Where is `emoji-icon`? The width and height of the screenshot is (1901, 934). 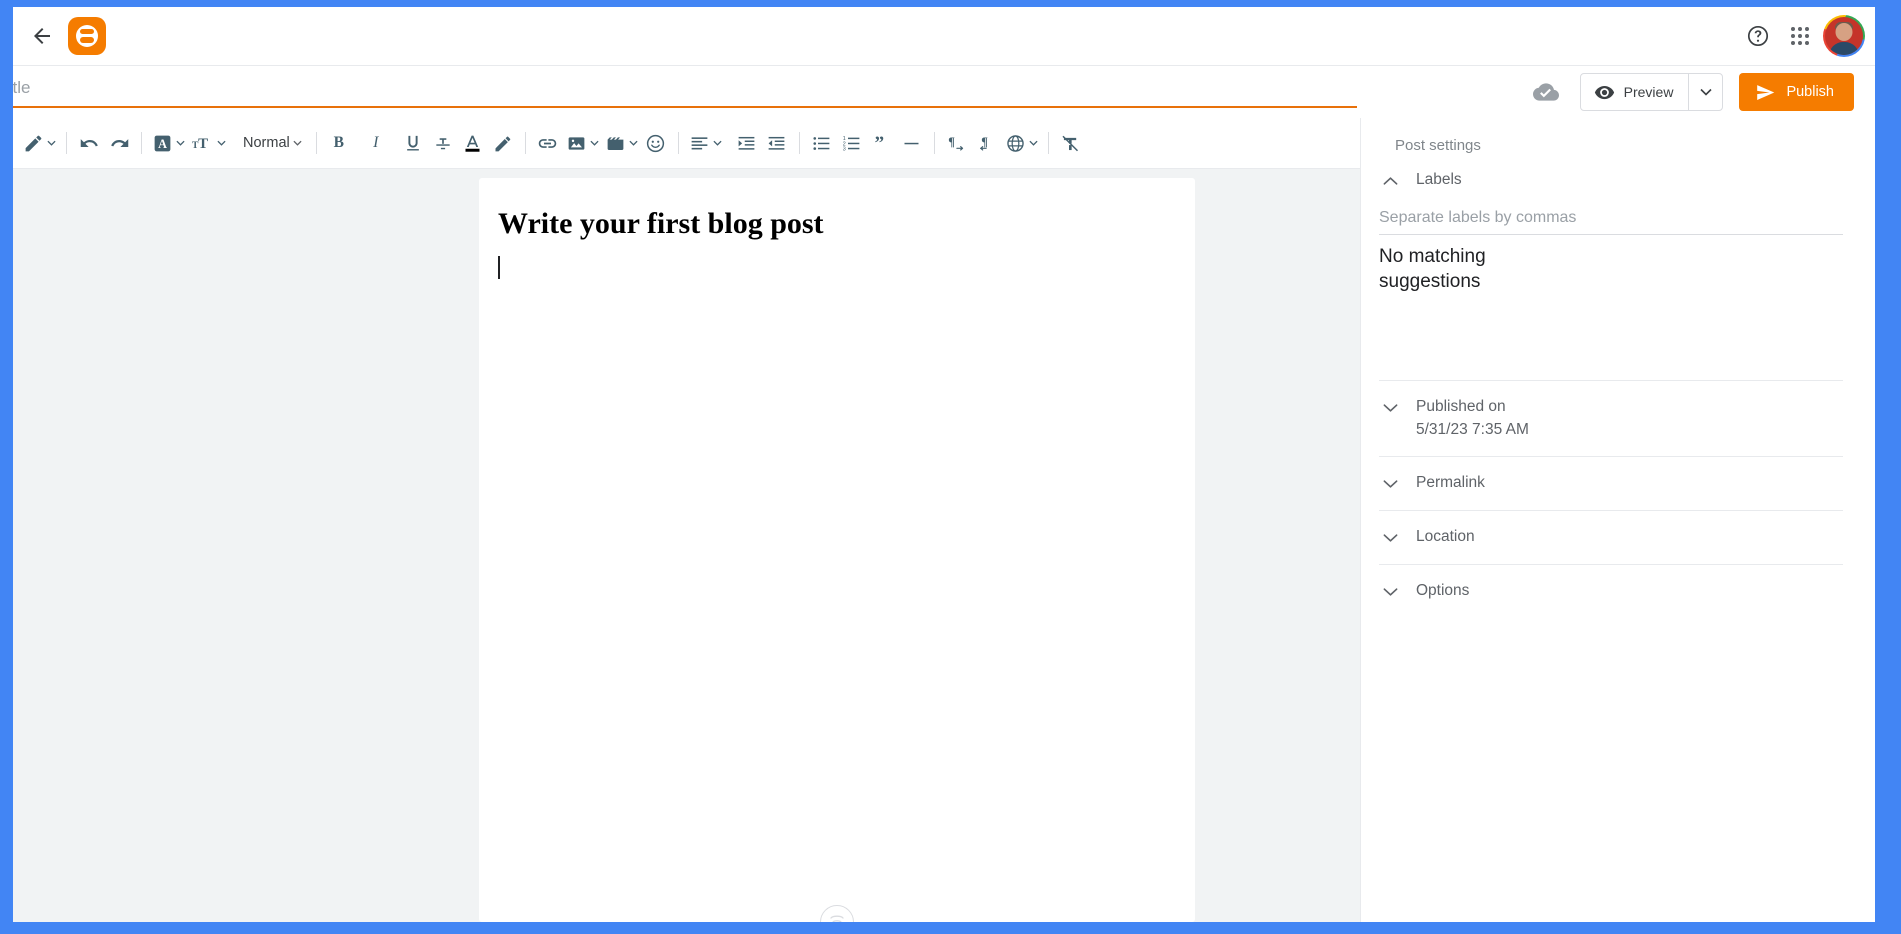 emoji-icon is located at coordinates (656, 143).